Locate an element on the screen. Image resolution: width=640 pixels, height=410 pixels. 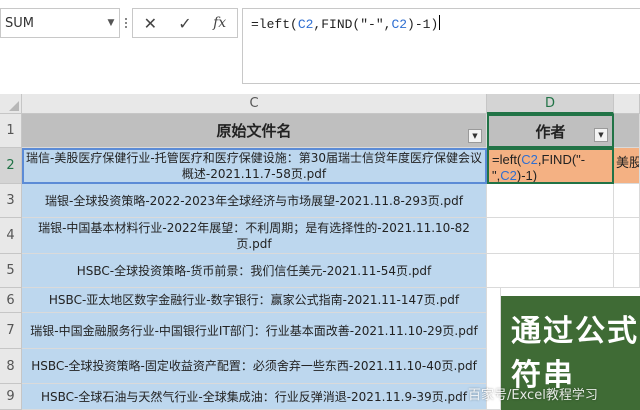
formula-mid: ,FIND("-", is located at coordinates (352, 24).